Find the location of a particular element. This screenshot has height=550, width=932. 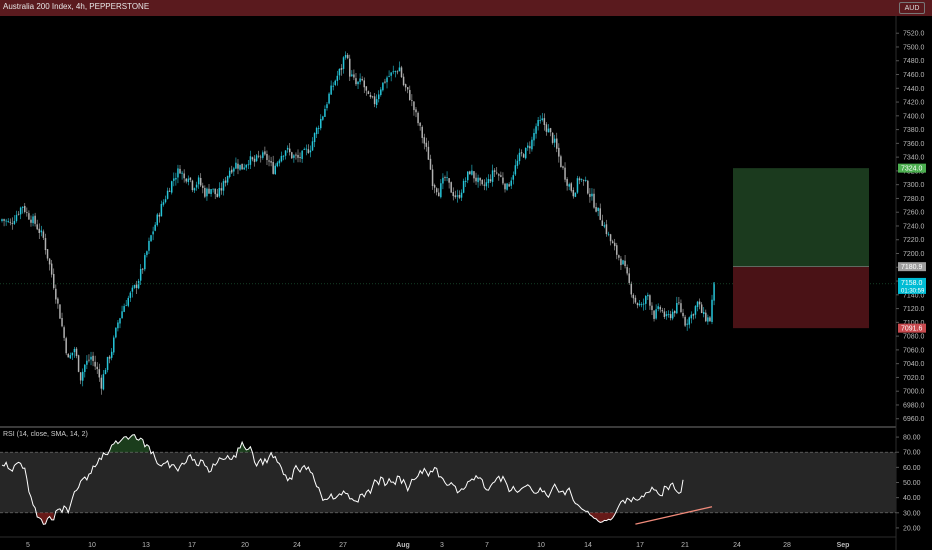

entry-price-label: 7180.9 is located at coordinates (912, 267).